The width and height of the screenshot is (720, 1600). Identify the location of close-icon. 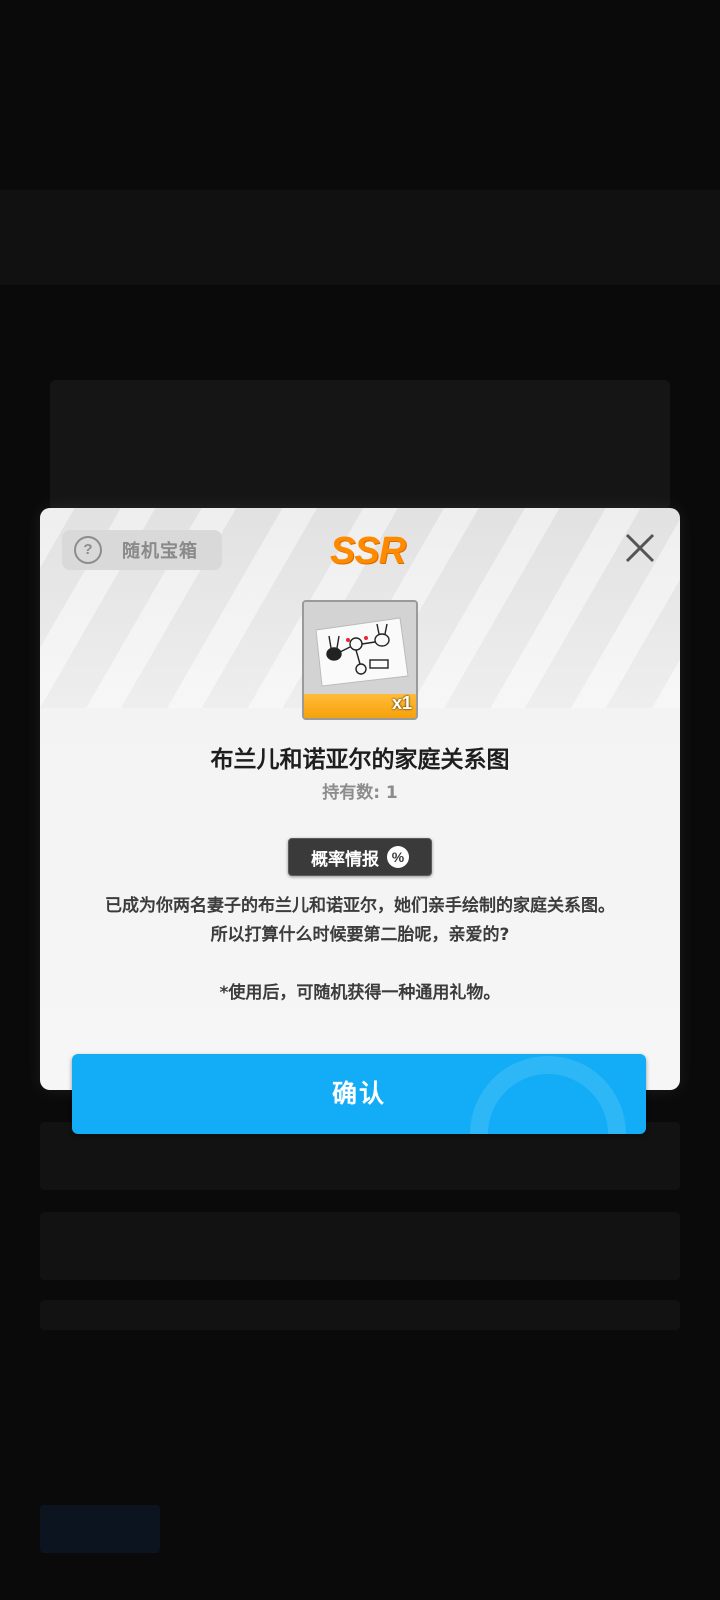
(640, 548).